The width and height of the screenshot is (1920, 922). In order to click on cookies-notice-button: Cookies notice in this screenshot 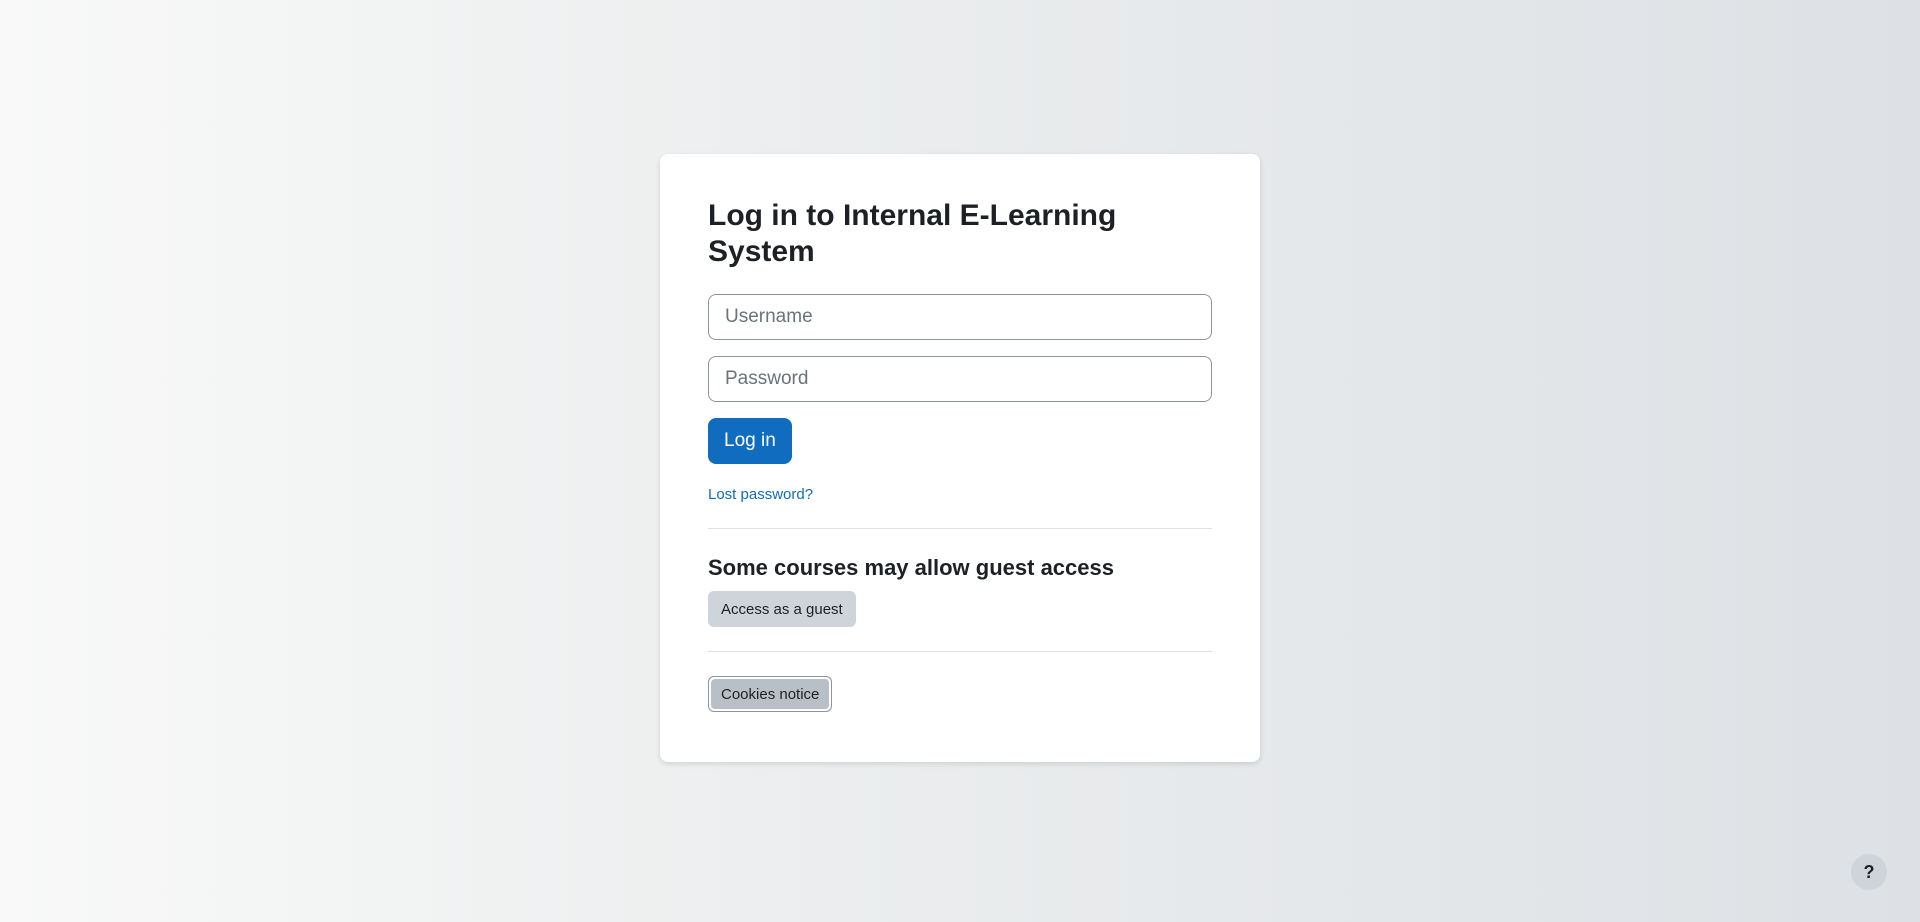, I will do `click(770, 694)`.